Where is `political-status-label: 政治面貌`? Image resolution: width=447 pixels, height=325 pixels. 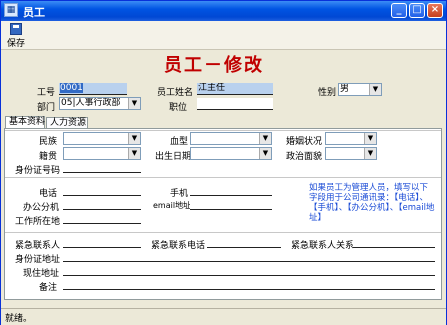
political-status-label: 政治面貌 is located at coordinates (304, 157).